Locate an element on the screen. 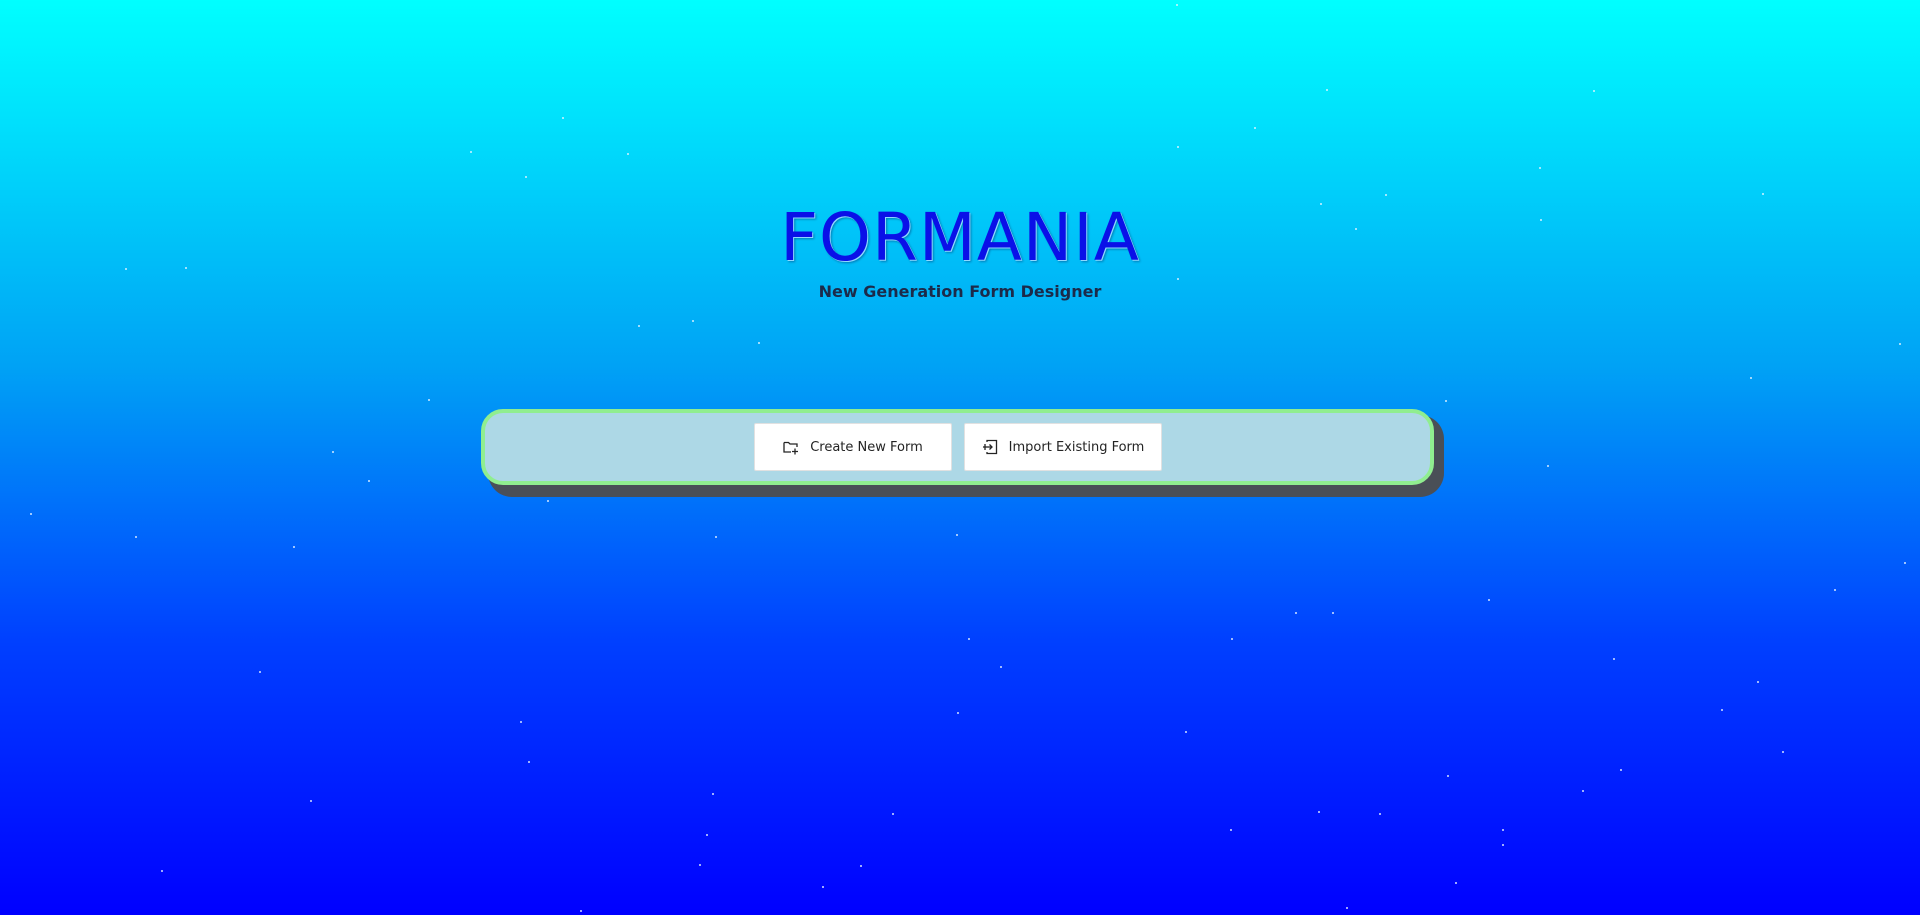 The image size is (1920, 915). create-new-form-button: Create New Form is located at coordinates (852, 447).